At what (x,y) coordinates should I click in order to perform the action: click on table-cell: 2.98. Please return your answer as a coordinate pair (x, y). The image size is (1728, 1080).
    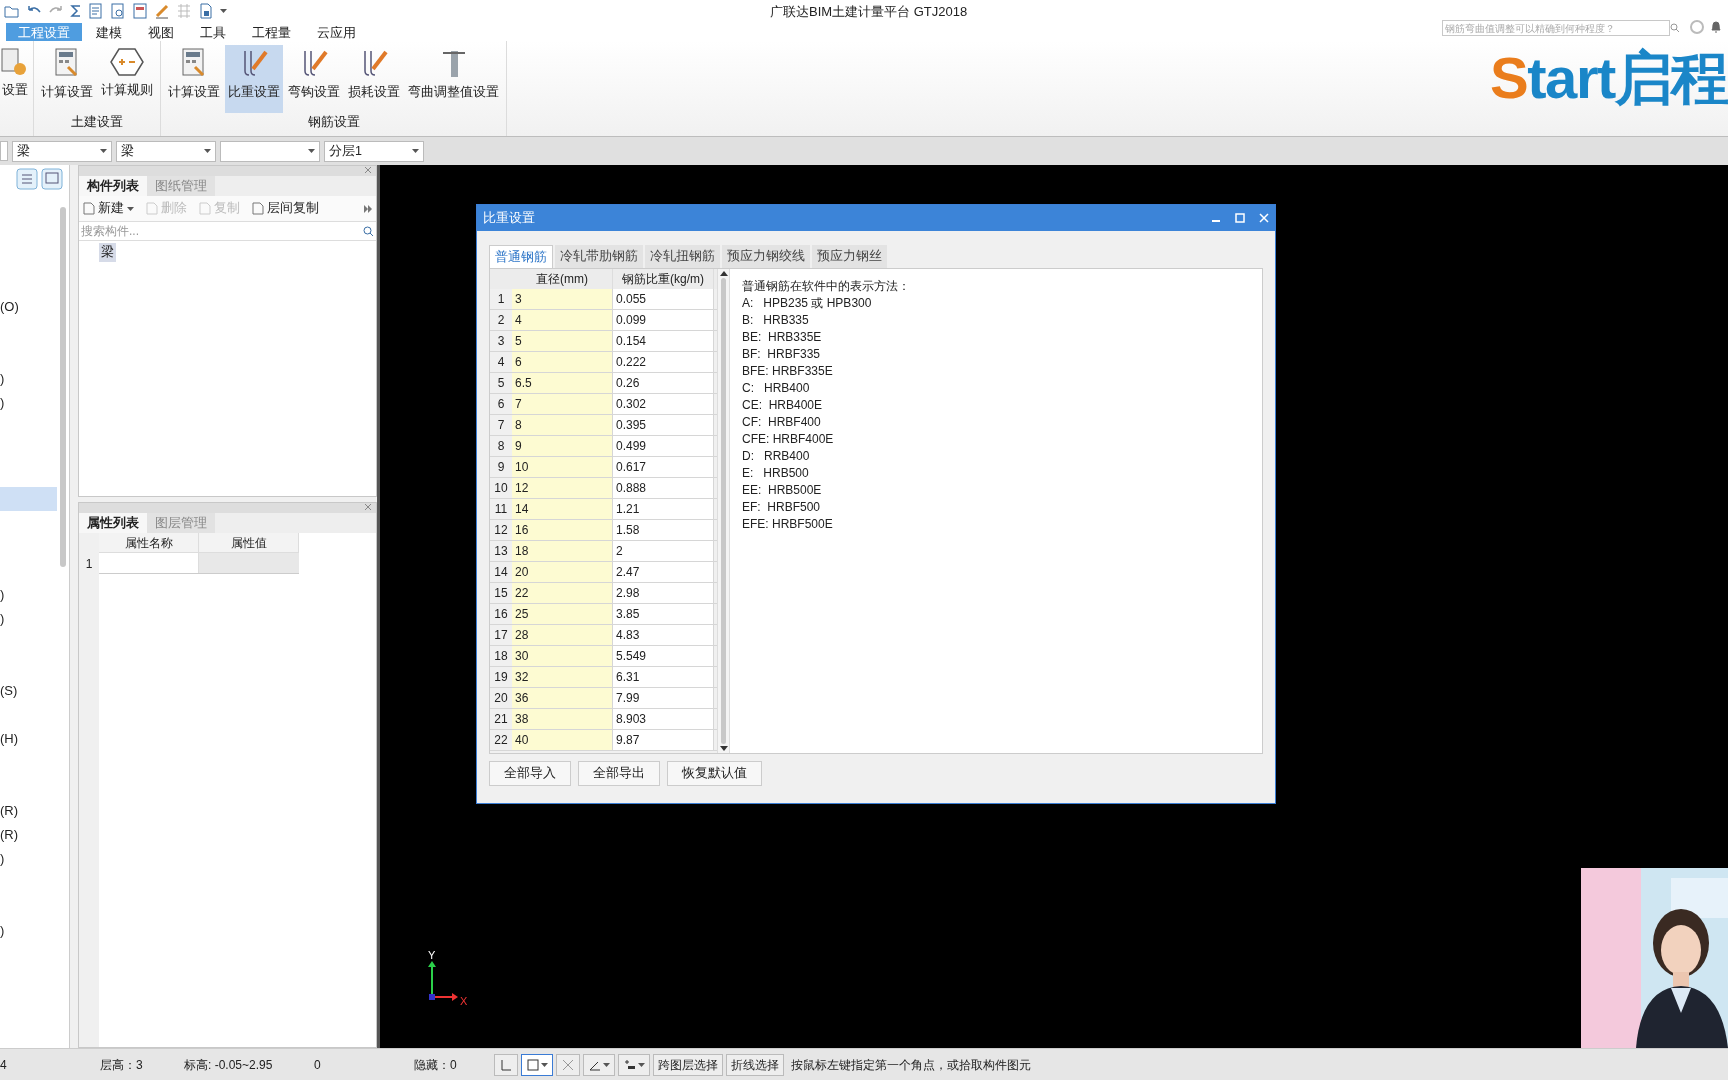
    Looking at the image, I should click on (663, 593).